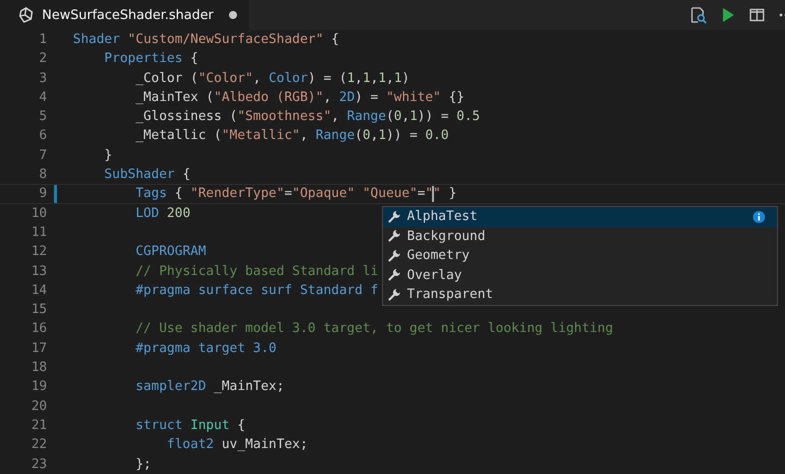  Describe the element at coordinates (300, 97) in the screenshot. I see `code-line: _MainTex ("Albedo (RGB)", 2D) = "white" {}` at that location.